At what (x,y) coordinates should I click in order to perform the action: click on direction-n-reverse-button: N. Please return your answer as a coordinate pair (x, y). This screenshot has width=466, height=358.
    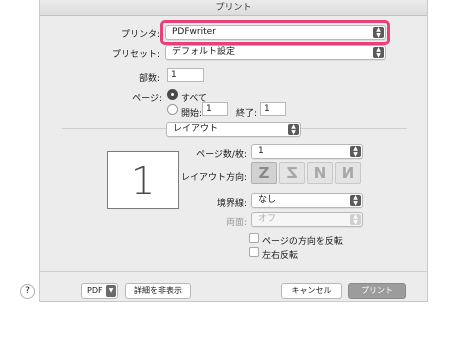
    Looking at the image, I should click on (348, 173).